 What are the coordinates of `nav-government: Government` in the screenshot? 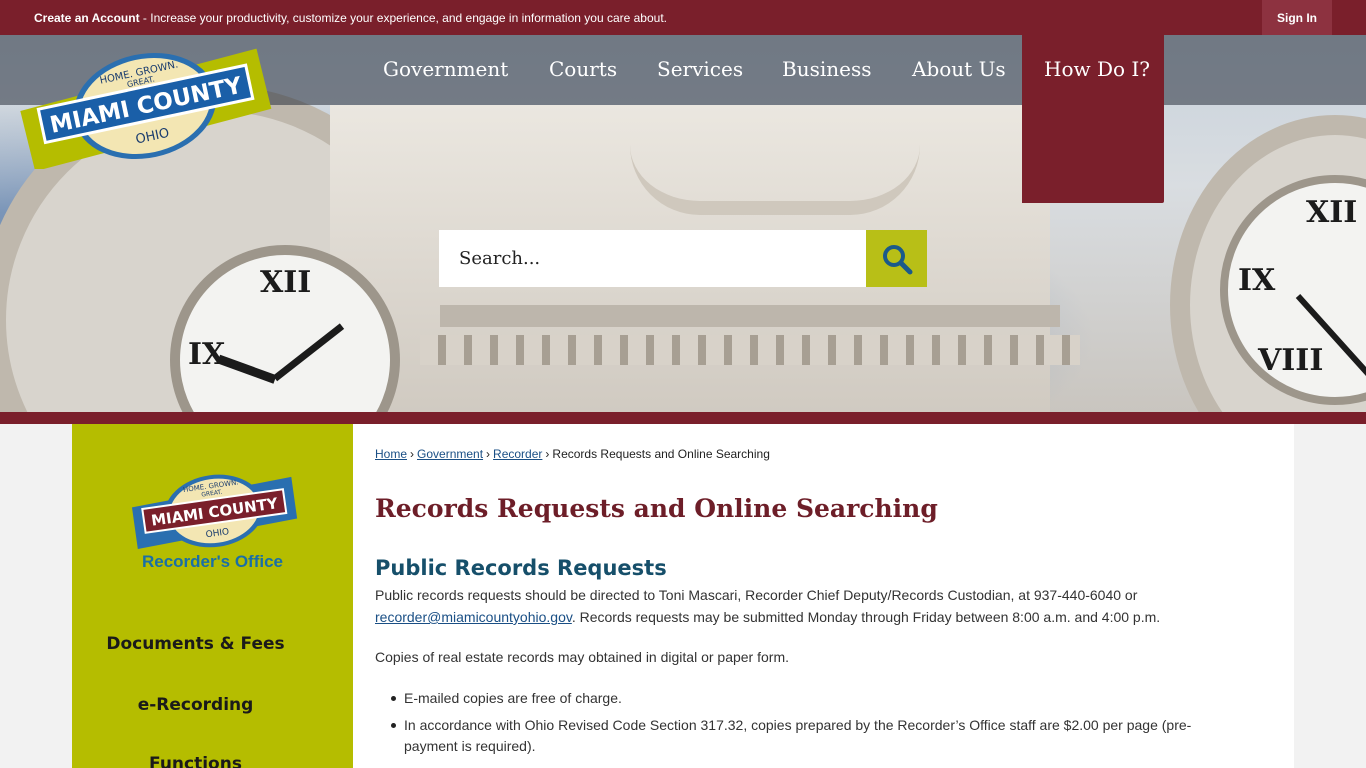 It's located at (445, 69).